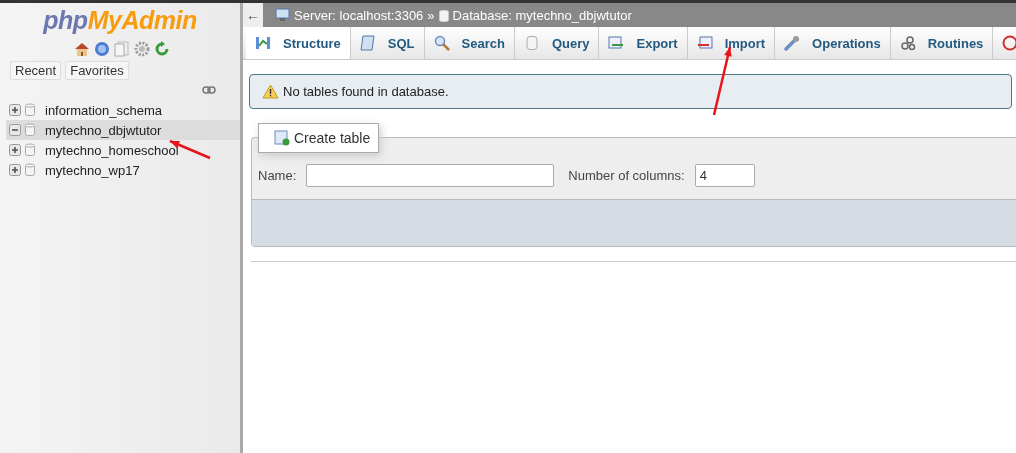 The image size is (1016, 453). Describe the element at coordinates (253, 15) in the screenshot. I see `back-button: ←` at that location.